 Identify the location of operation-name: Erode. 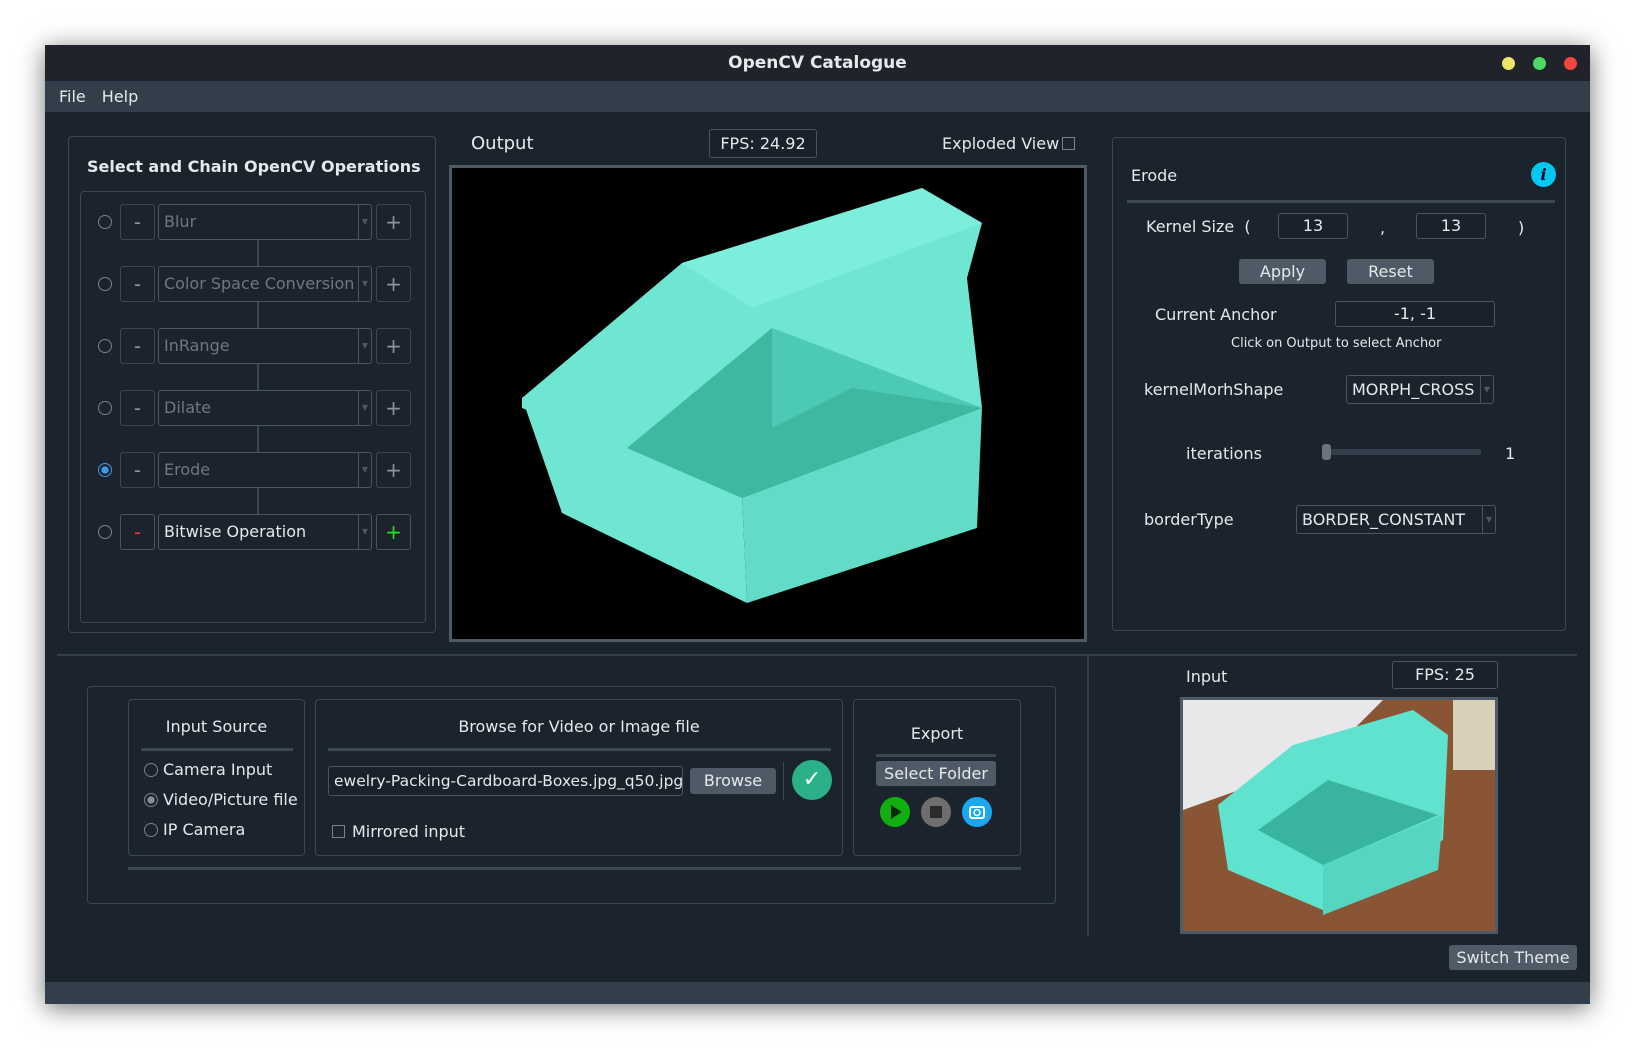
(187, 469).